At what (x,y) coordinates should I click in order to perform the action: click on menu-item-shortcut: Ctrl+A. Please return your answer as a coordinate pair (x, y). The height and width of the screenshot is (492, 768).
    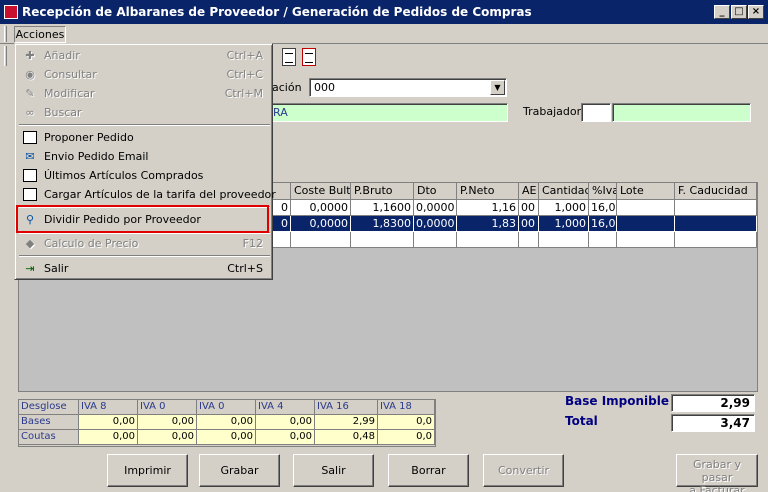
    Looking at the image, I should click on (244, 55).